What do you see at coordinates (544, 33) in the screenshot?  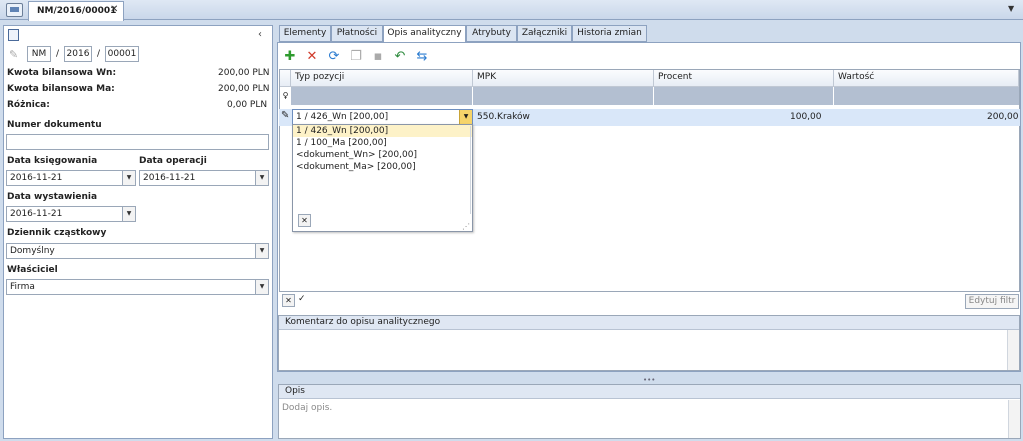 I see `tab-zalaczniki: Załączniki` at bounding box center [544, 33].